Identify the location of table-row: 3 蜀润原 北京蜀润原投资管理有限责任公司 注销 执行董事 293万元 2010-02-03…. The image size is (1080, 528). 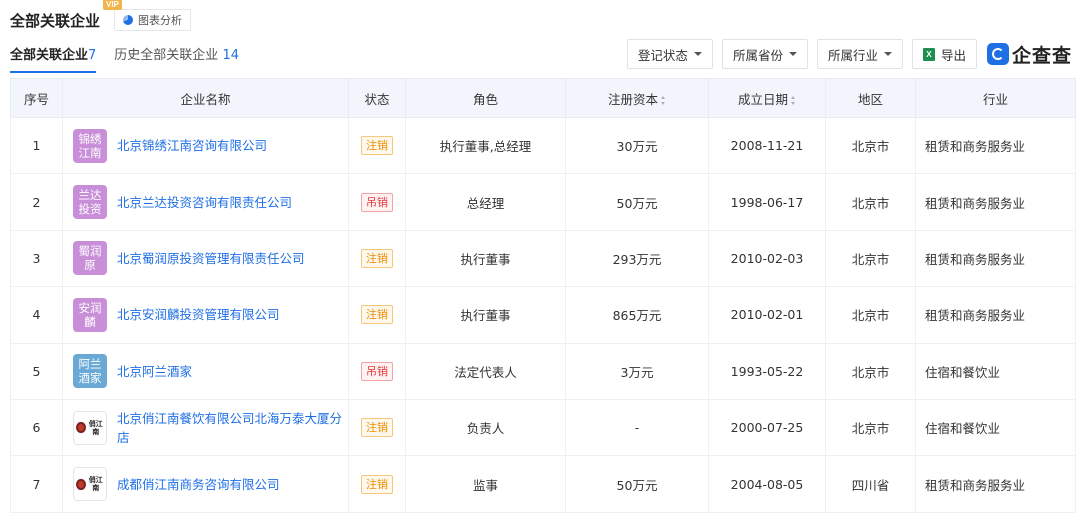
(543, 258).